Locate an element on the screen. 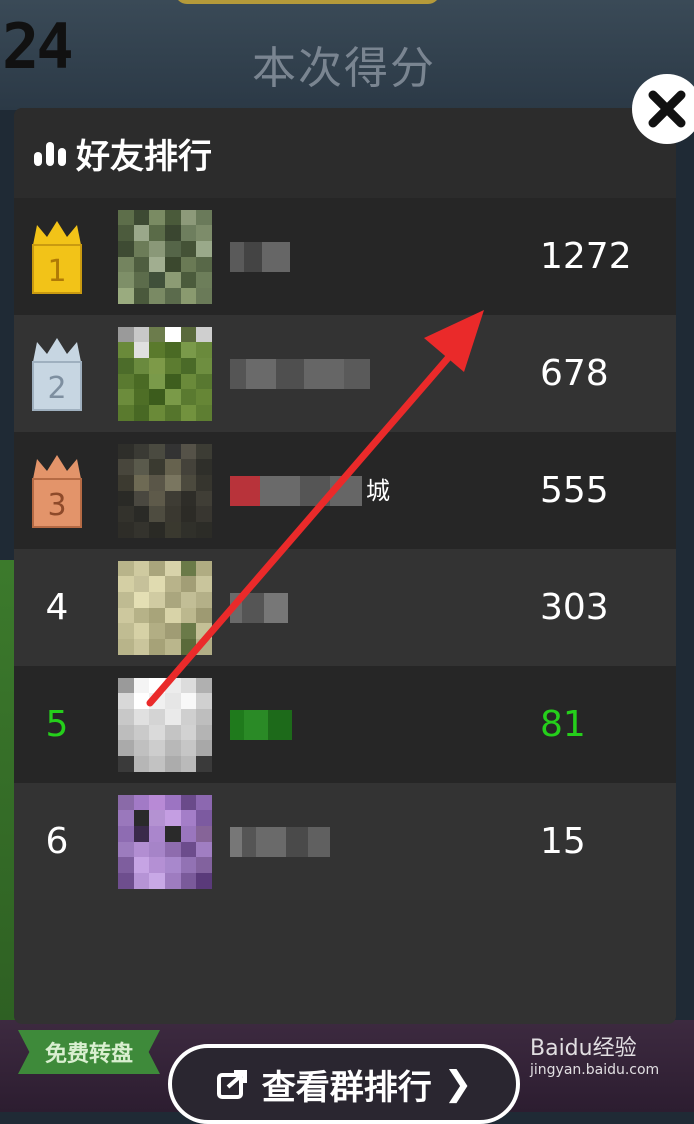  bronze-crown-badge: 3 is located at coordinates (57, 491).